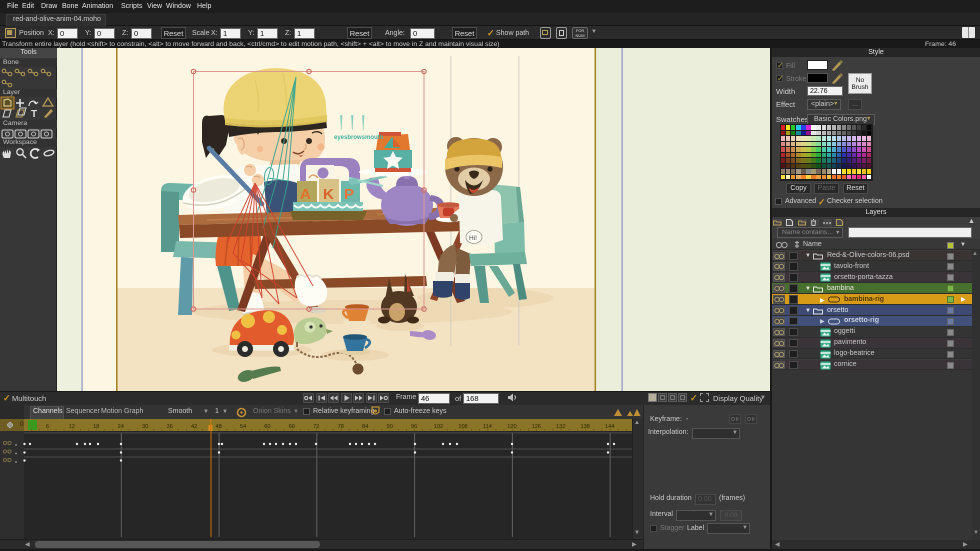 Image resolution: width=980 pixels, height=551 pixels. Describe the element at coordinates (328, 194) in the screenshot. I see `svg-text: K` at that location.